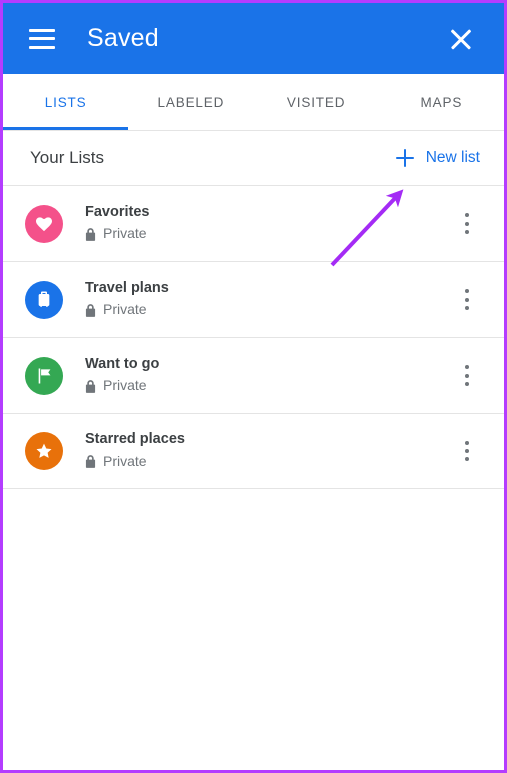 This screenshot has width=507, height=773. What do you see at coordinates (117, 211) in the screenshot?
I see `list-item-title: Favorites` at bounding box center [117, 211].